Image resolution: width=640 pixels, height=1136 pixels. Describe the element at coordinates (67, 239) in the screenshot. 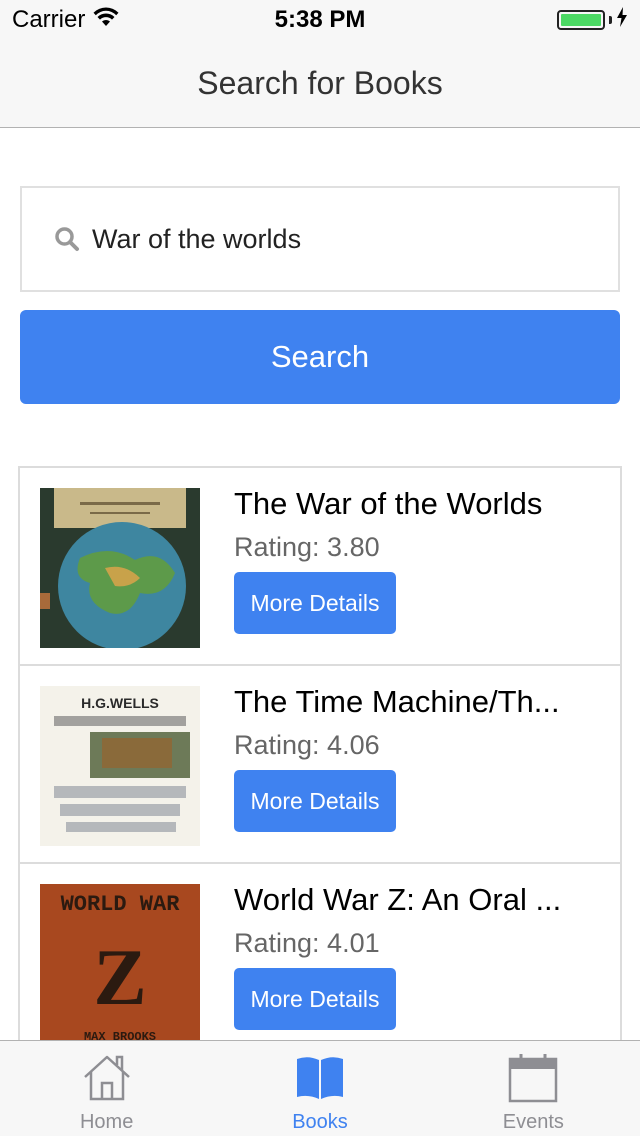

I see `search-icon` at that location.